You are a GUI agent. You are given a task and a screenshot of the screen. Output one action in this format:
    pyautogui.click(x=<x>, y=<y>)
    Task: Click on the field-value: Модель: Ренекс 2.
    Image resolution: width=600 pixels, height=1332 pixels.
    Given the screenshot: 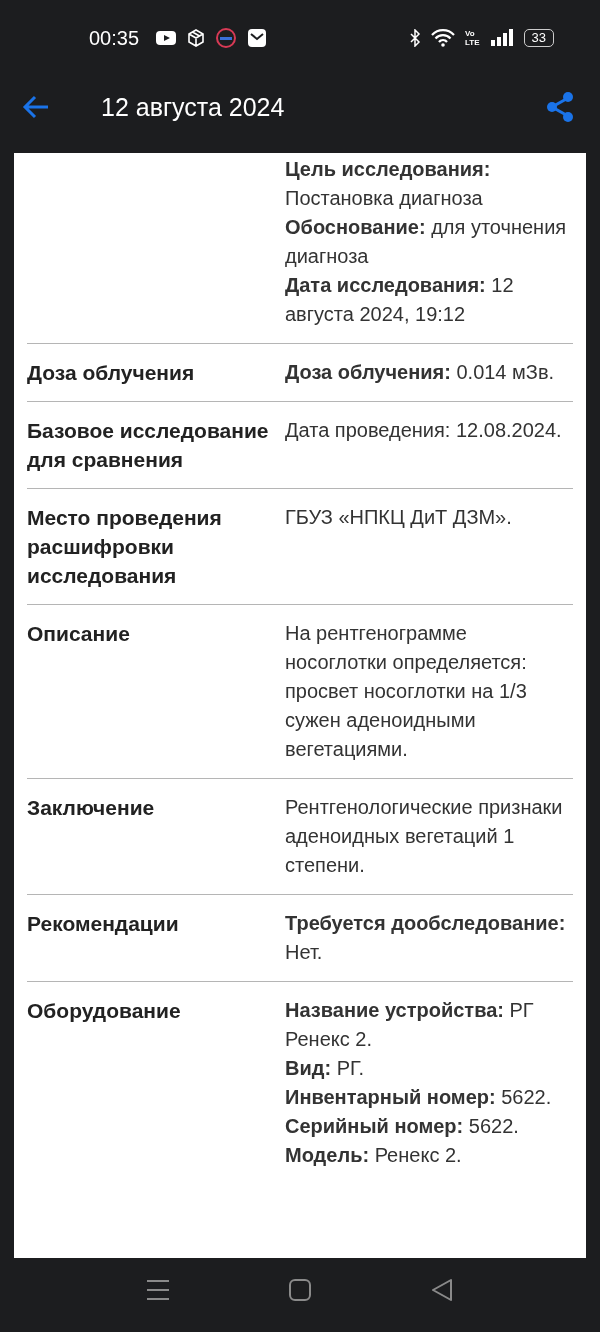 What is the action you would take?
    pyautogui.click(x=374, y=1155)
    